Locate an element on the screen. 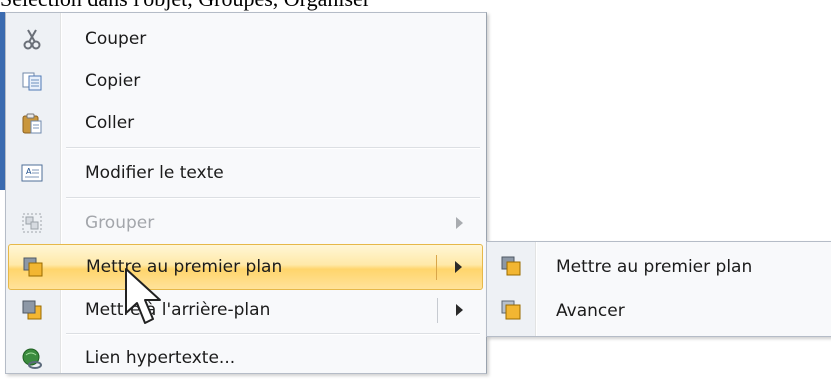 The width and height of the screenshot is (831, 380). mouse-pointer-icon is located at coordinates (143, 296).